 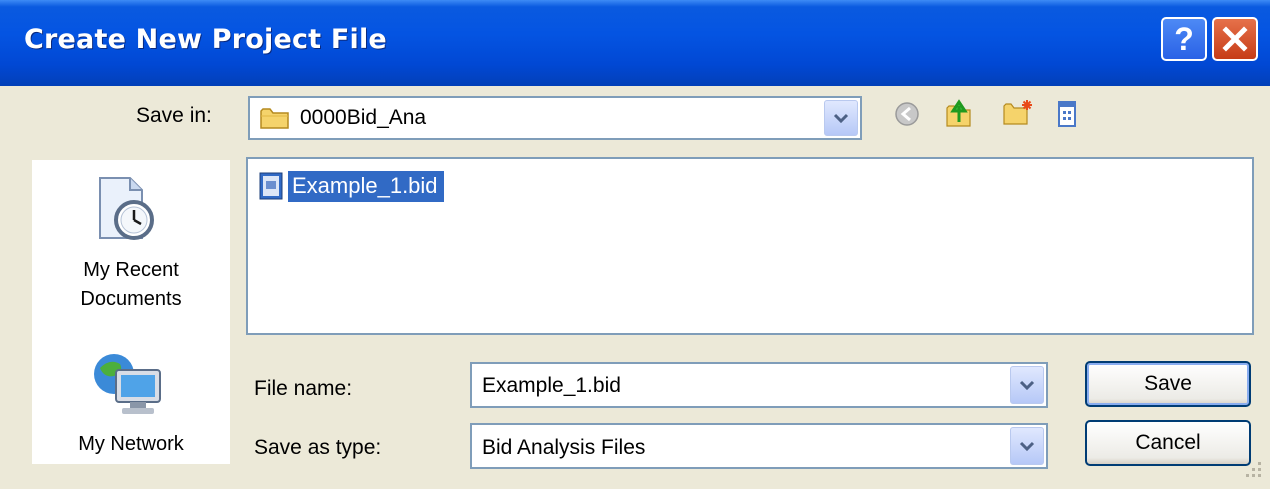 What do you see at coordinates (174, 115) in the screenshot?
I see `save-in-label: Save in:` at bounding box center [174, 115].